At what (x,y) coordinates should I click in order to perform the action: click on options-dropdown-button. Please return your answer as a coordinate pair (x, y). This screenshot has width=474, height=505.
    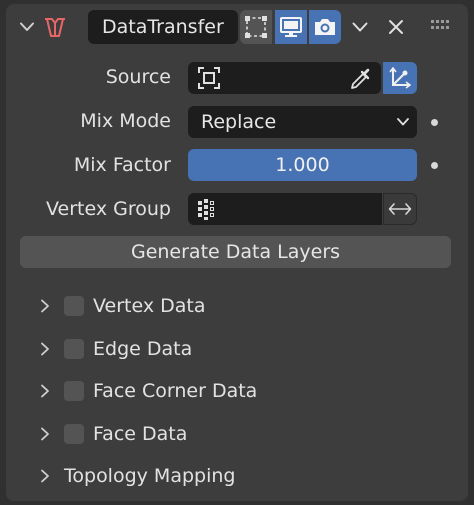
    Looking at the image, I should click on (360, 27).